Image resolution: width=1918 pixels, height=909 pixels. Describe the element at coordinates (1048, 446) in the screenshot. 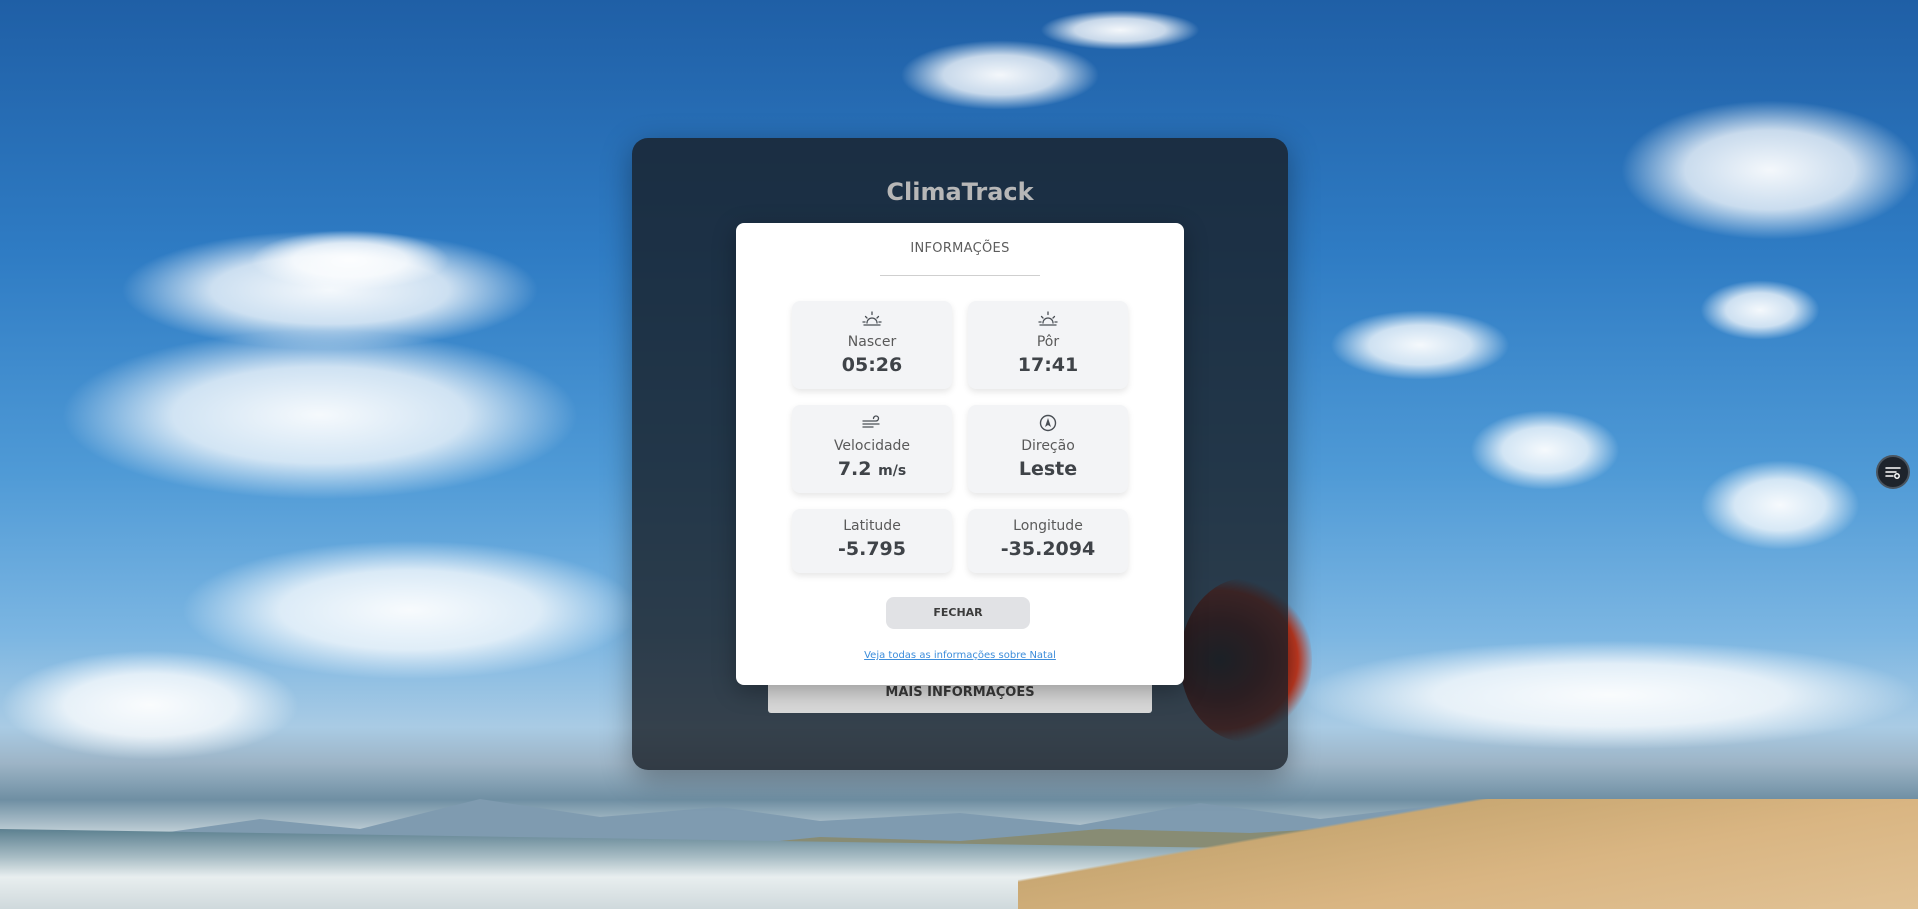

I see `tile-label: Direção` at that location.